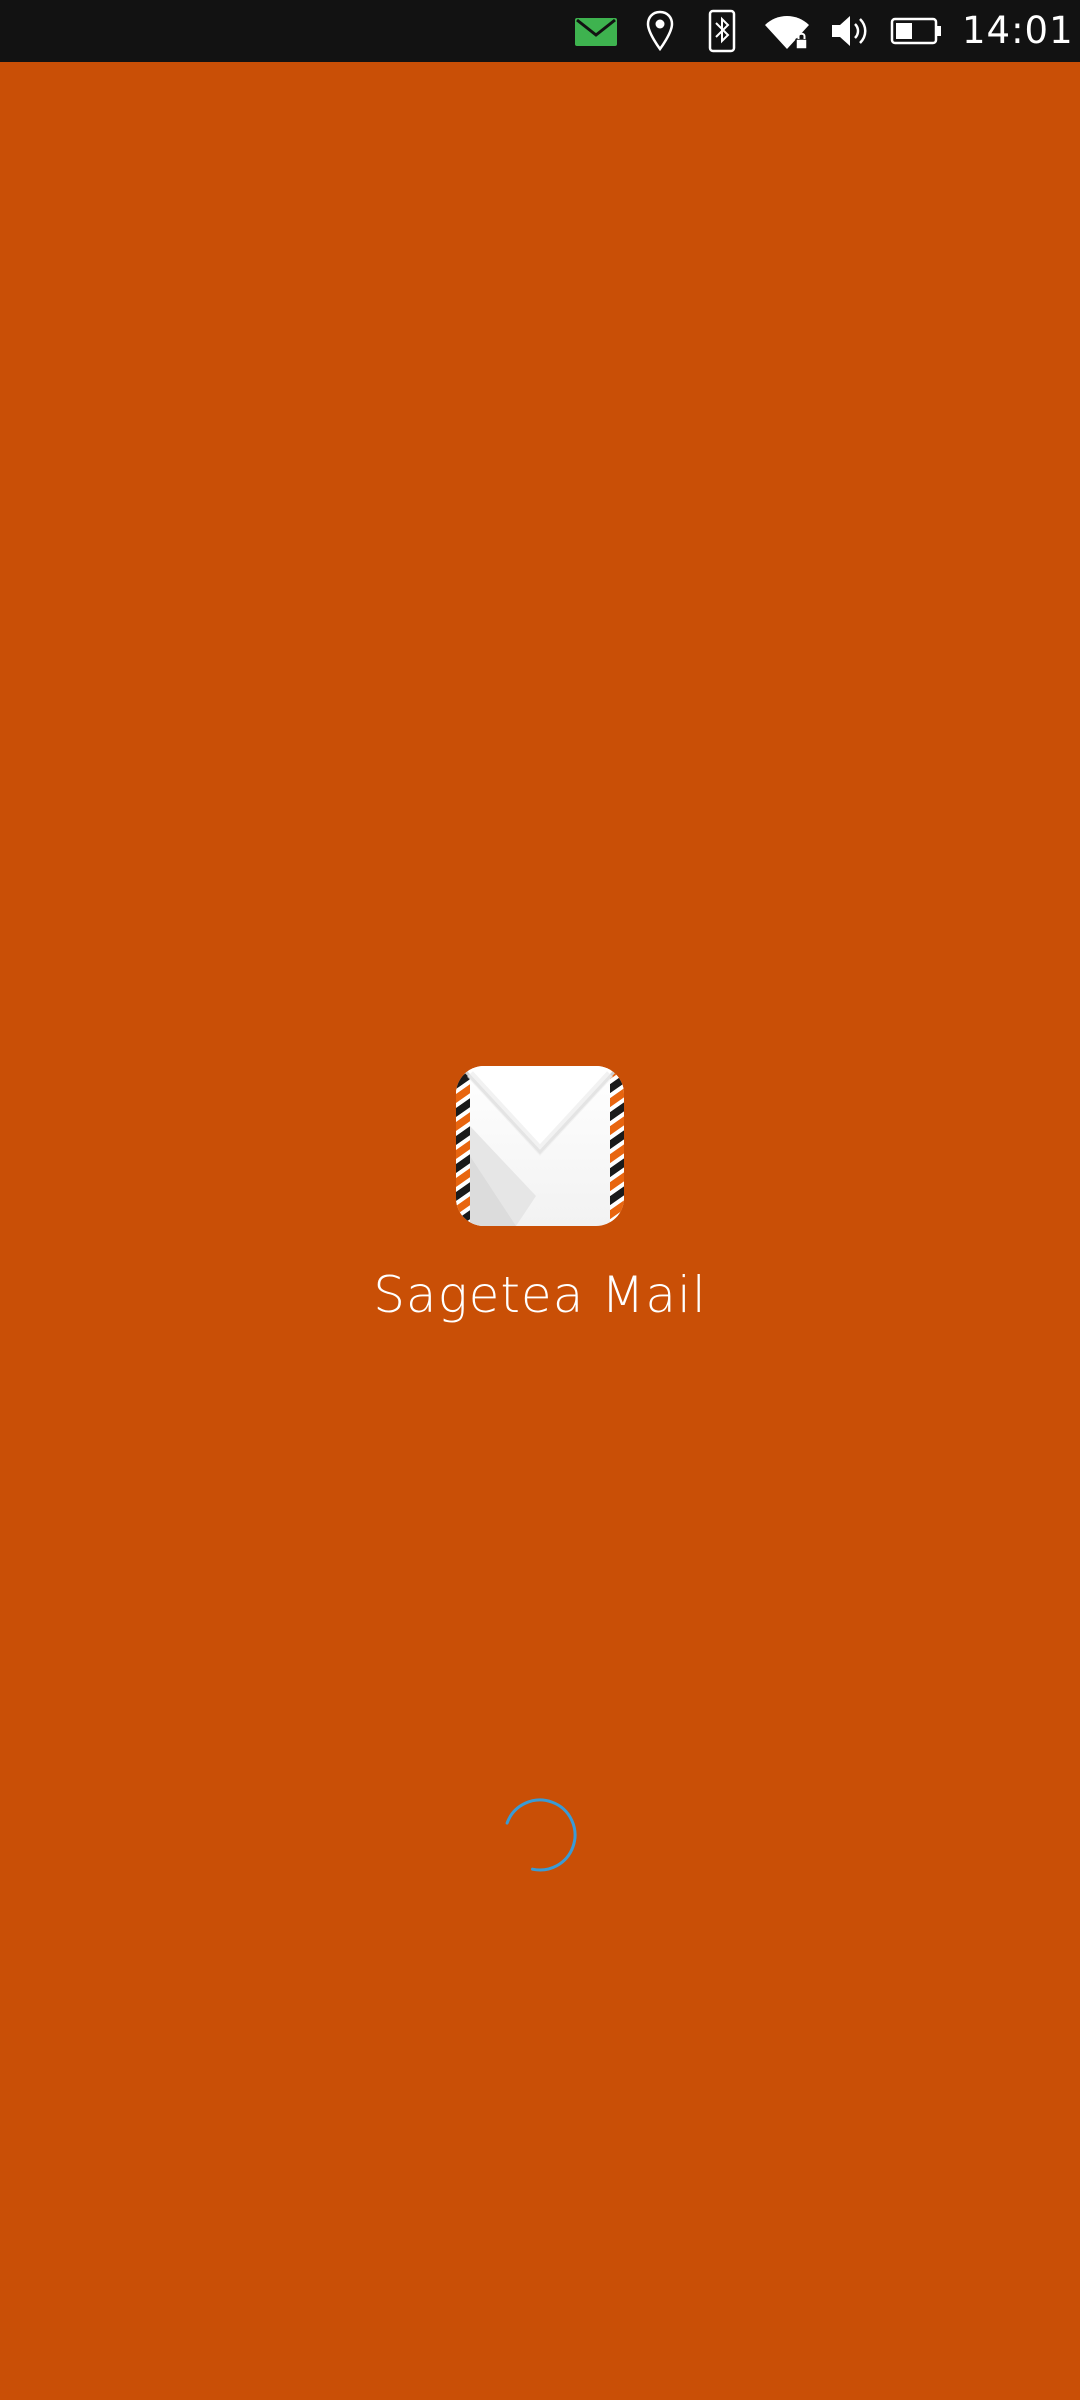 This screenshot has width=1080, height=2400. What do you see at coordinates (596, 31) in the screenshot?
I see `mail-notification-icon` at bounding box center [596, 31].